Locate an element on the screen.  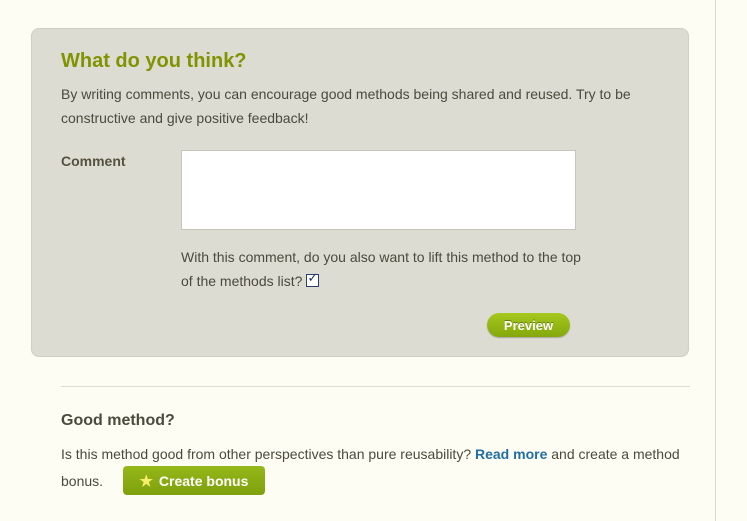
comment-panel-title: What do you think? is located at coordinates (154, 61).